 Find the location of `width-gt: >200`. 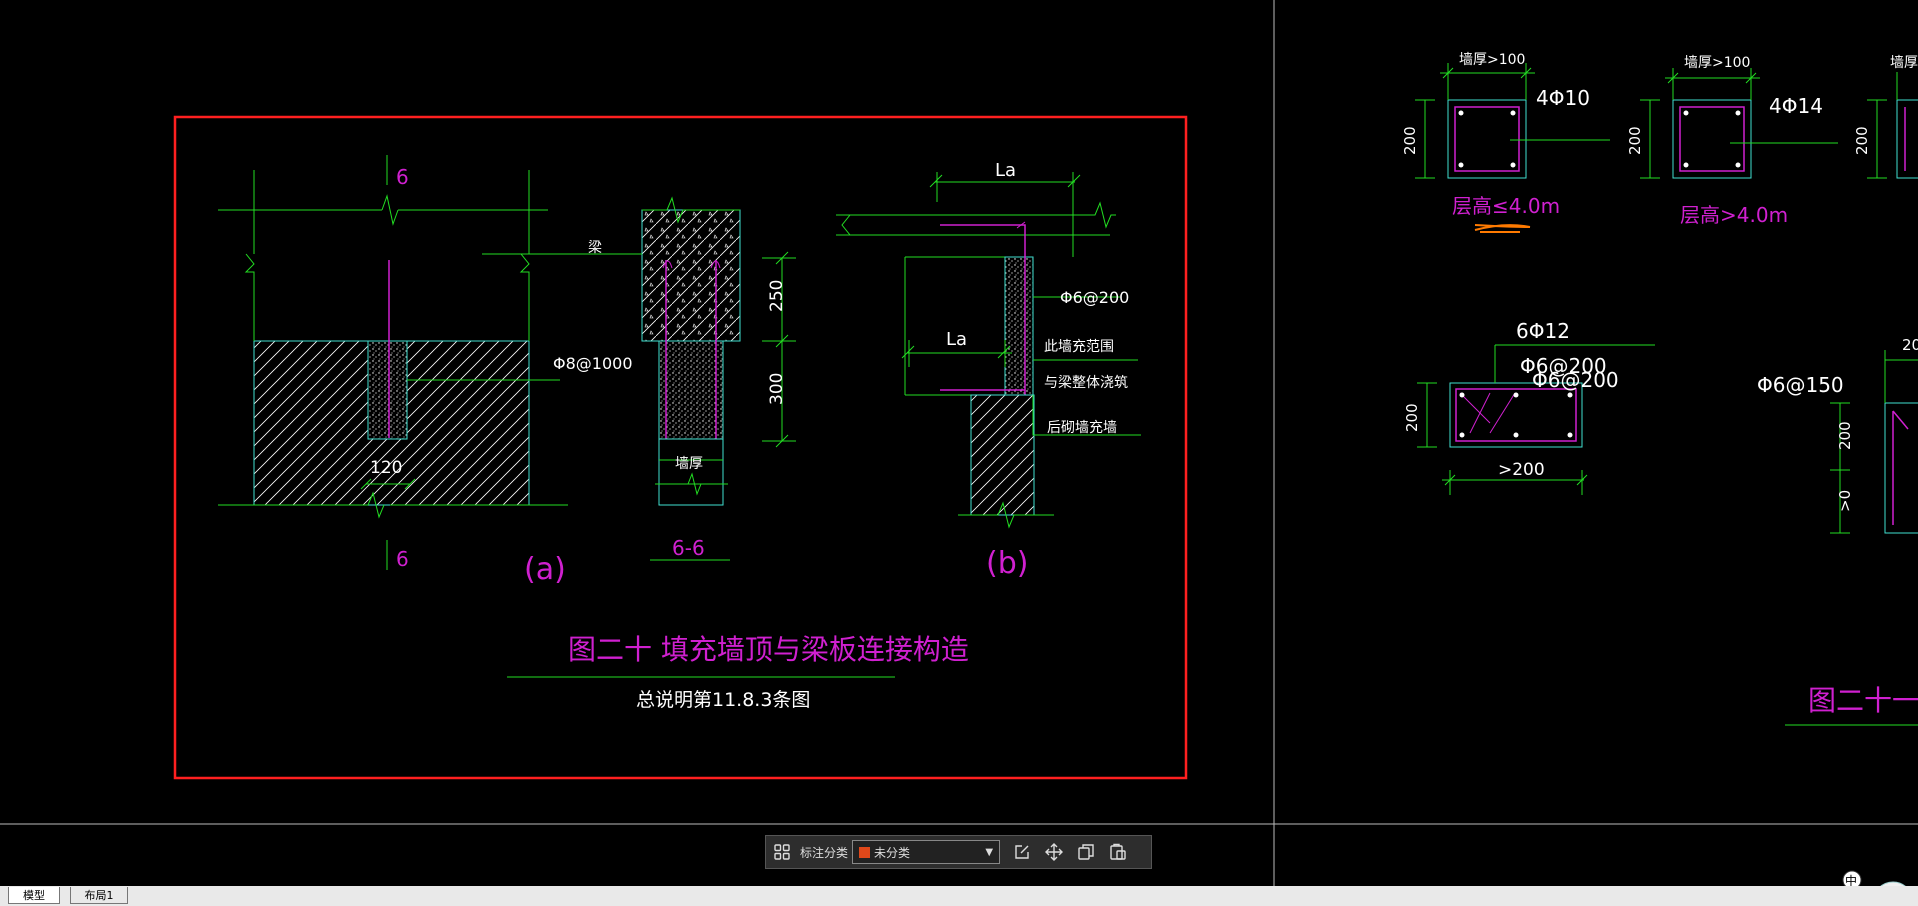

width-gt: >200 is located at coordinates (1521, 470).